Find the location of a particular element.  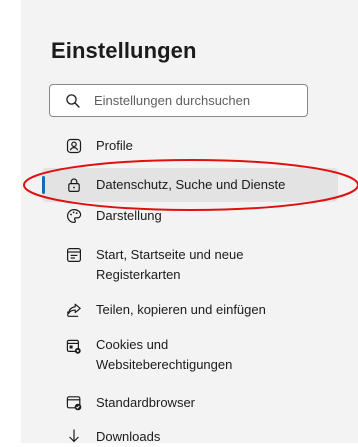

lock-icon is located at coordinates (74, 185).